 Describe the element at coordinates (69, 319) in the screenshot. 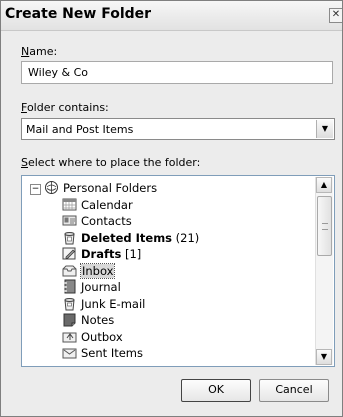

I see `notes-icon` at that location.